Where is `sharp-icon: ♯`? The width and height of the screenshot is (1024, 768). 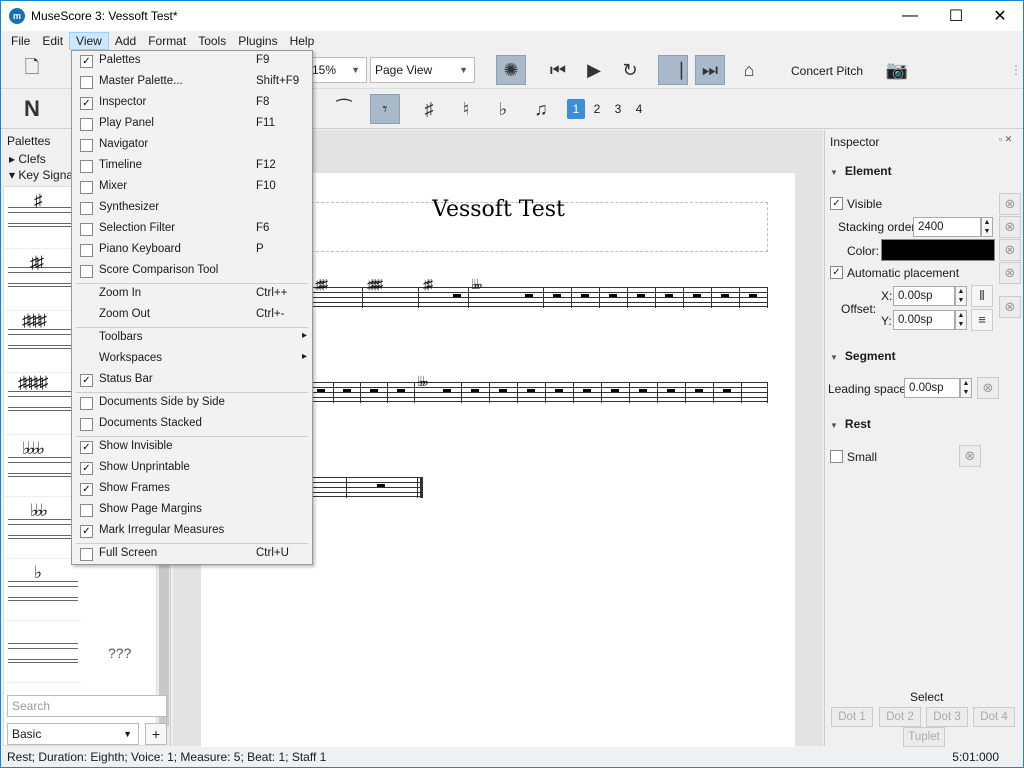
sharp-icon: ♯ is located at coordinates (429, 109).